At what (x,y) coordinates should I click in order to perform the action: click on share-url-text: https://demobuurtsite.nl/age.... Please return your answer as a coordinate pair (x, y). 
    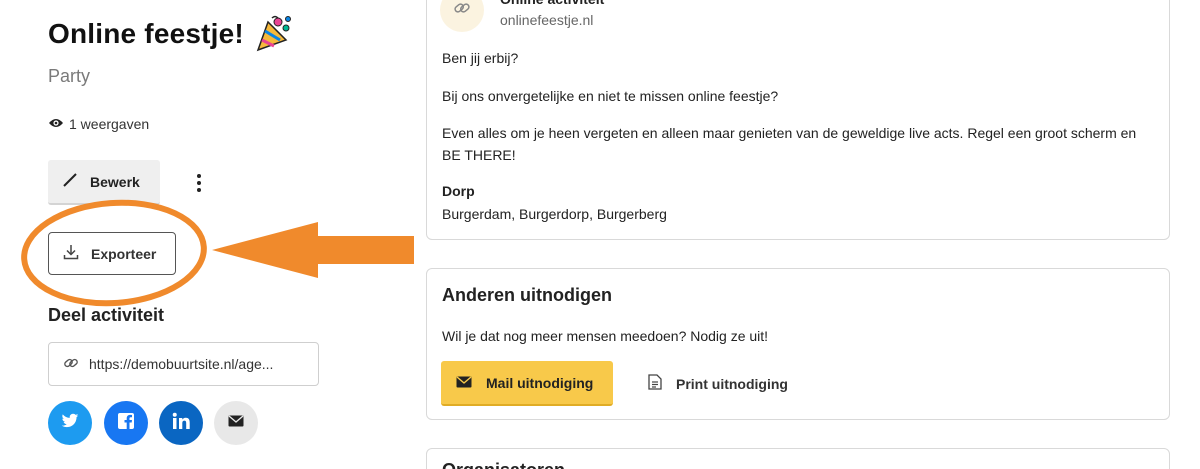
    Looking at the image, I should click on (181, 364).